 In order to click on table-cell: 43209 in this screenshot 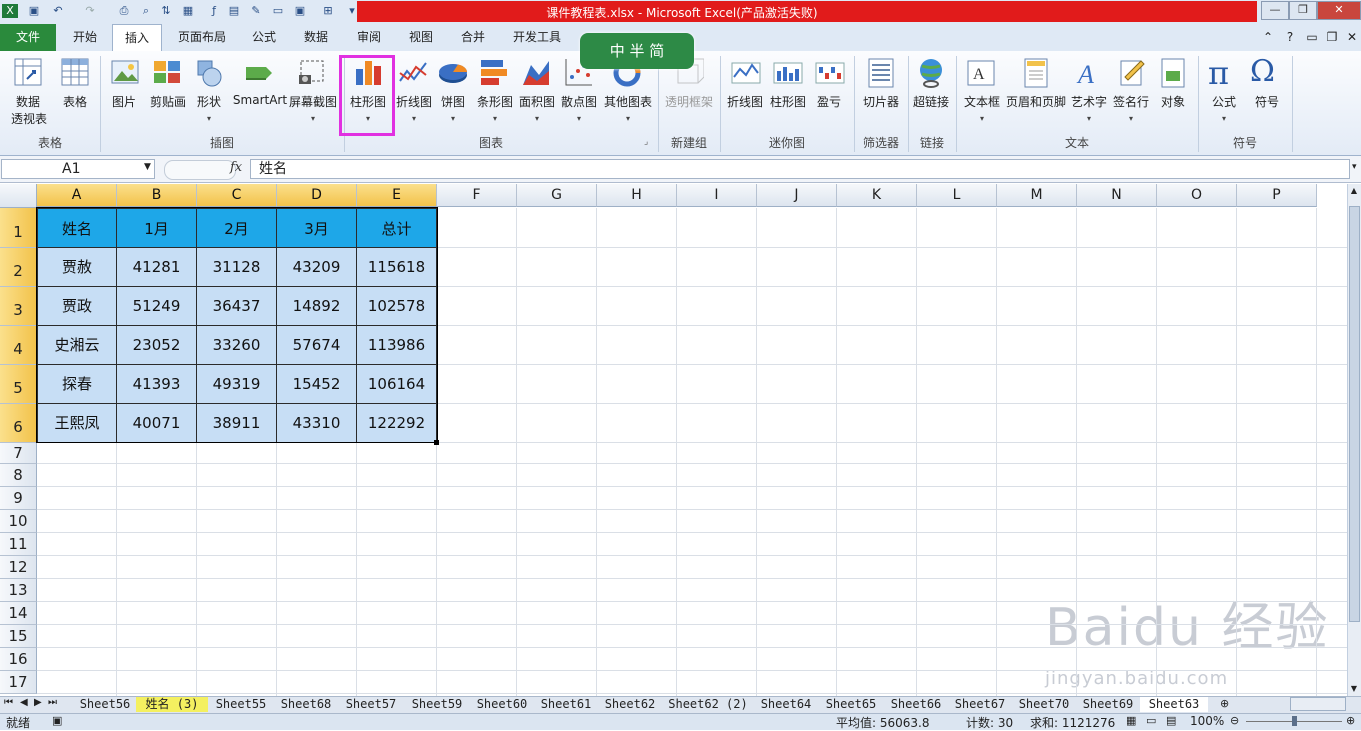, I will do `click(317, 267)`.